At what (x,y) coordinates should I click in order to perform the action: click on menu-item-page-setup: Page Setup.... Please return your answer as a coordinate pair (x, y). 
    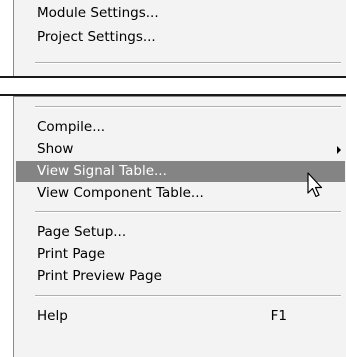
    Looking at the image, I should click on (180, 232).